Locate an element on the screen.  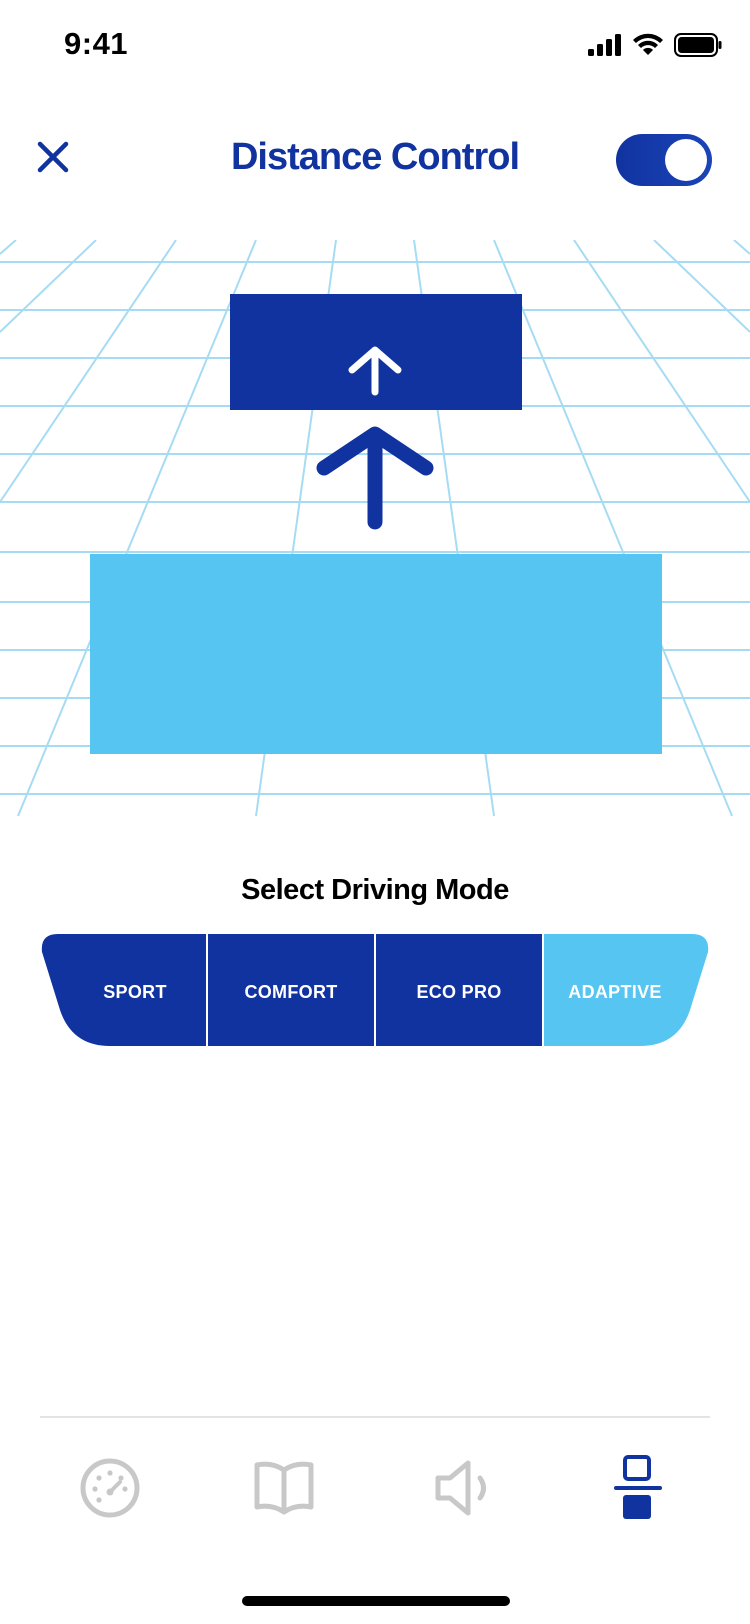
distance-icon is located at coordinates (638, 1487).